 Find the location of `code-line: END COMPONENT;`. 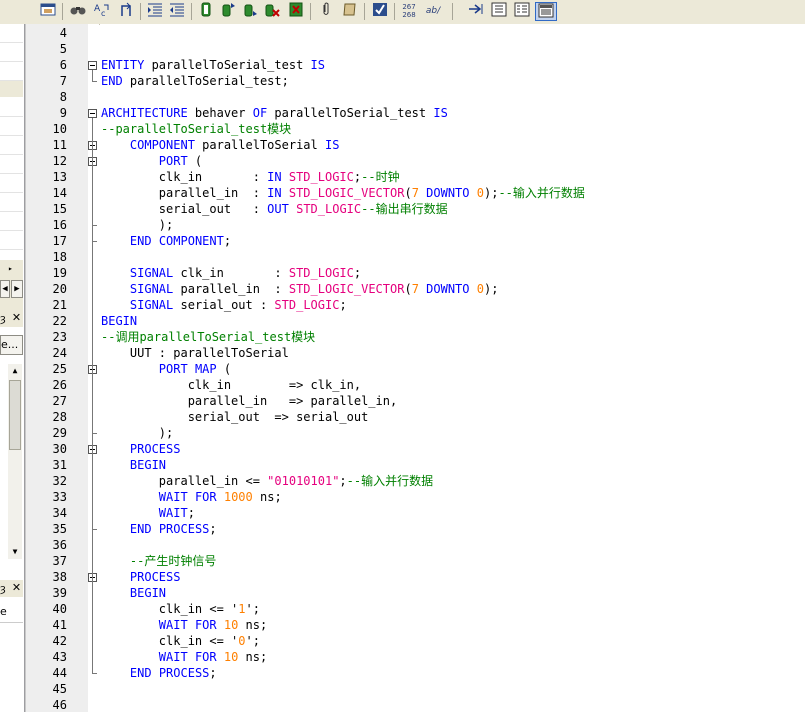

code-line: END COMPONENT; is located at coordinates (166, 241).